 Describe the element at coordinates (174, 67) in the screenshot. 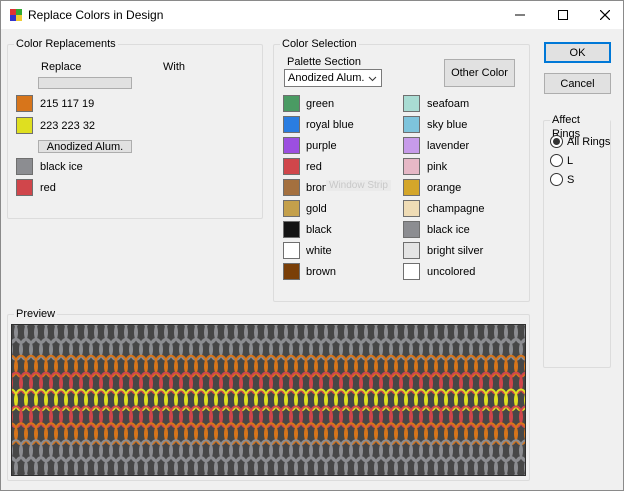

I see `with-header: With` at that location.